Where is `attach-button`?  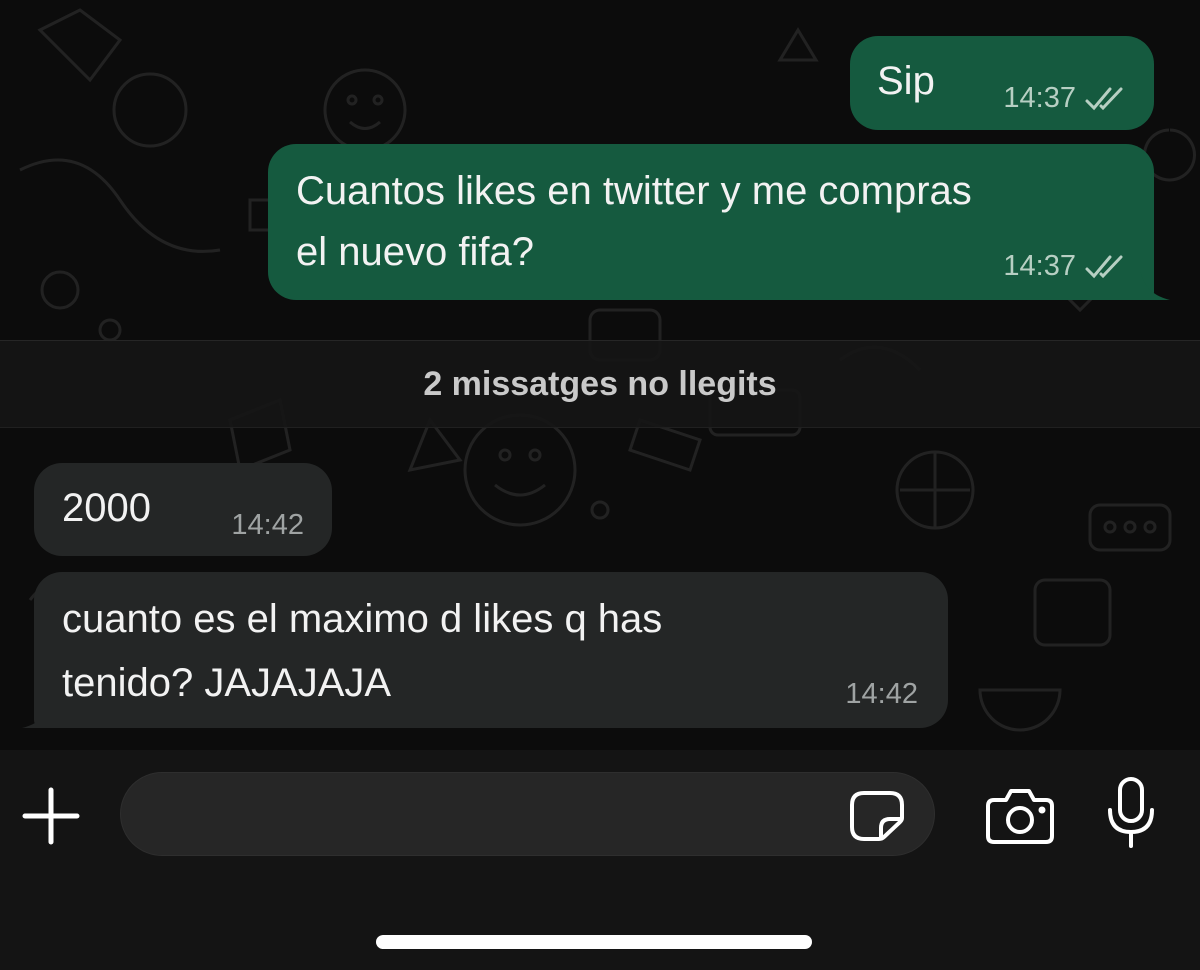 attach-button is located at coordinates (51, 816).